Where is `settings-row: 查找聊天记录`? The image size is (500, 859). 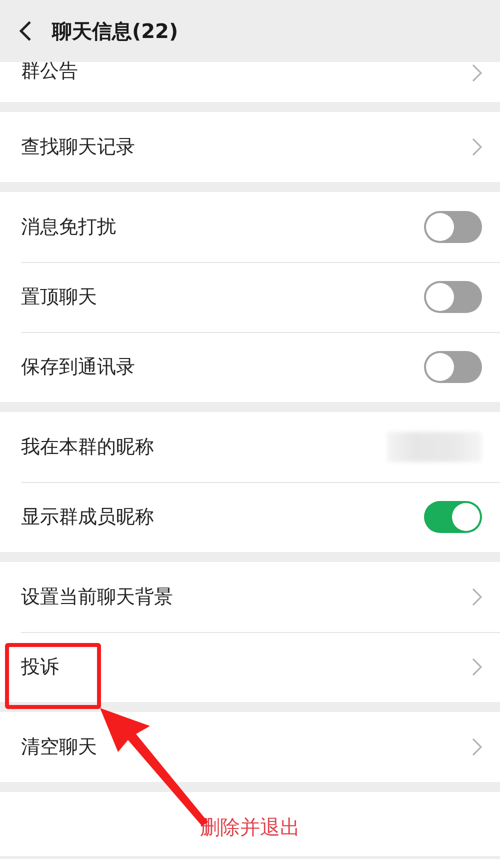
settings-row: 查找聊天记录 is located at coordinates (250, 147).